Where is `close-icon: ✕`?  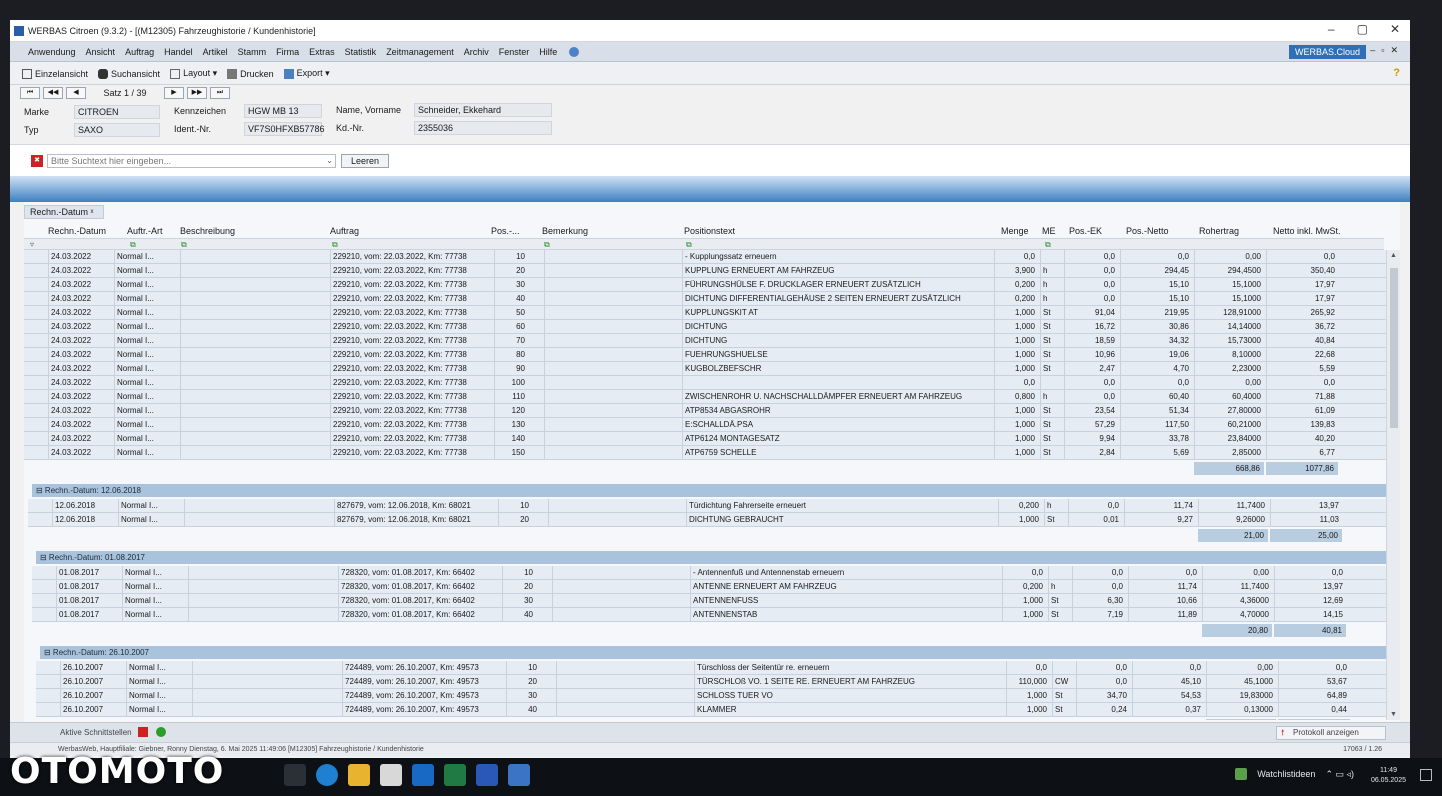
close-icon: ✕ is located at coordinates (1395, 29).